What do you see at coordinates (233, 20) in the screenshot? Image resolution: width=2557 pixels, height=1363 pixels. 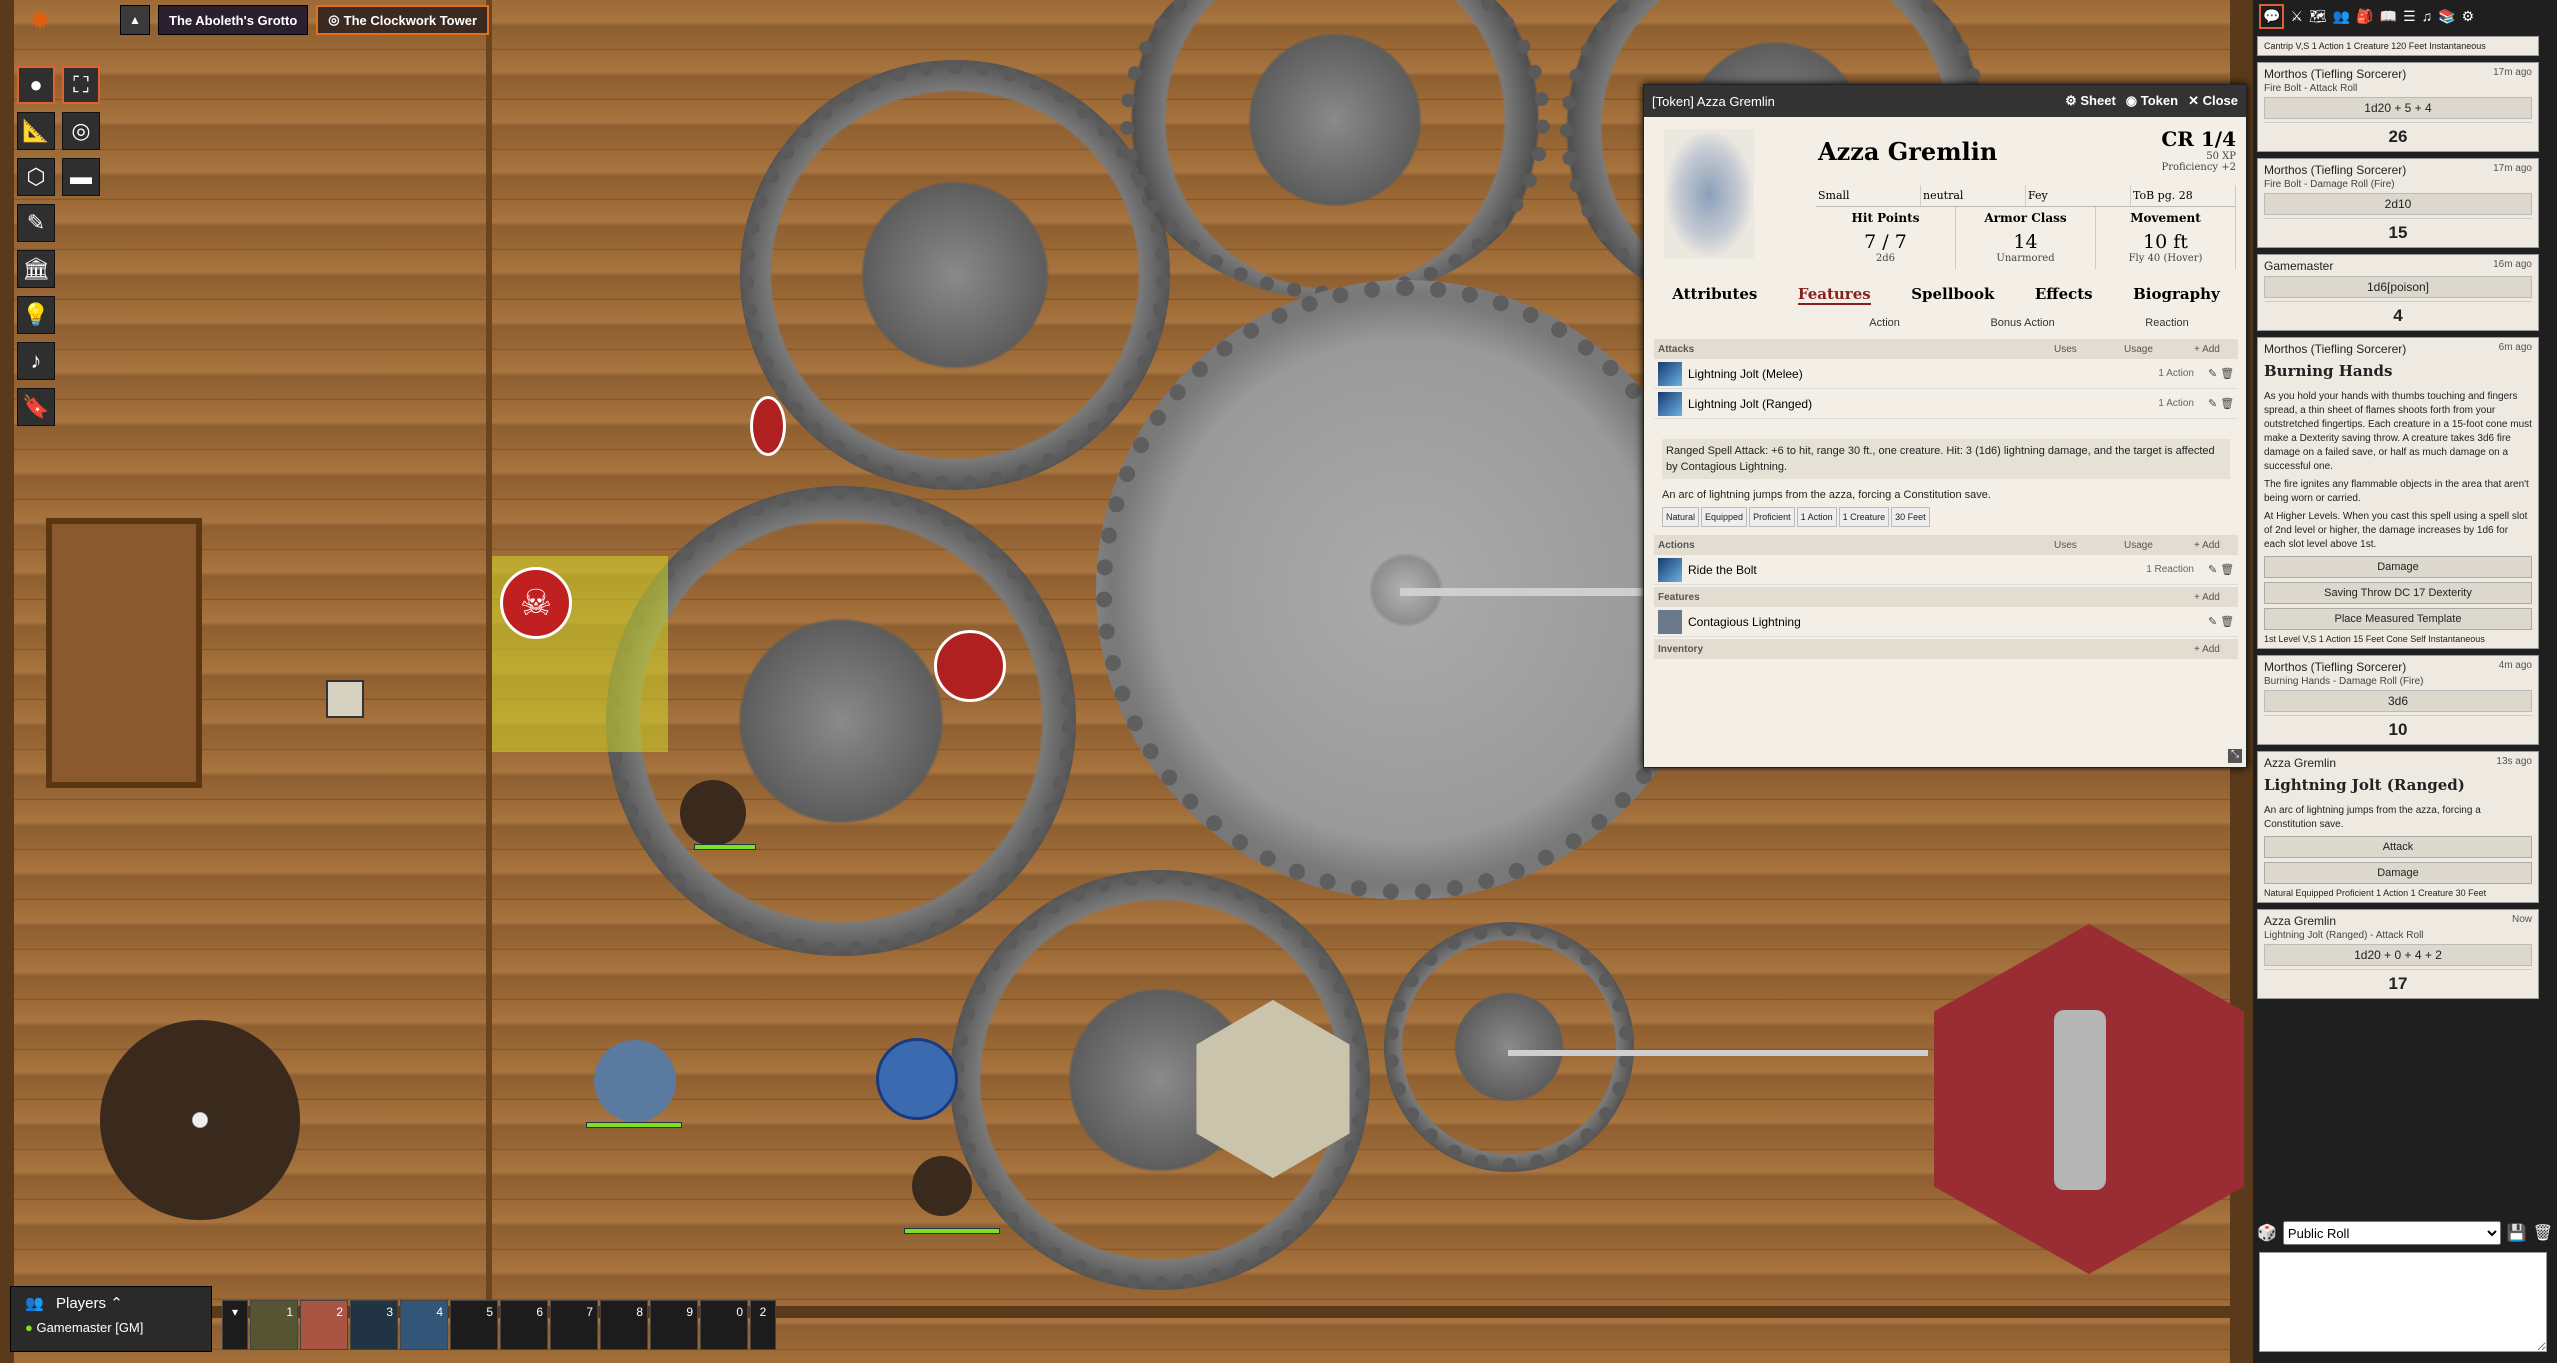 I see `scene-tab-aboleth: The Aboleth's Grotto` at bounding box center [233, 20].